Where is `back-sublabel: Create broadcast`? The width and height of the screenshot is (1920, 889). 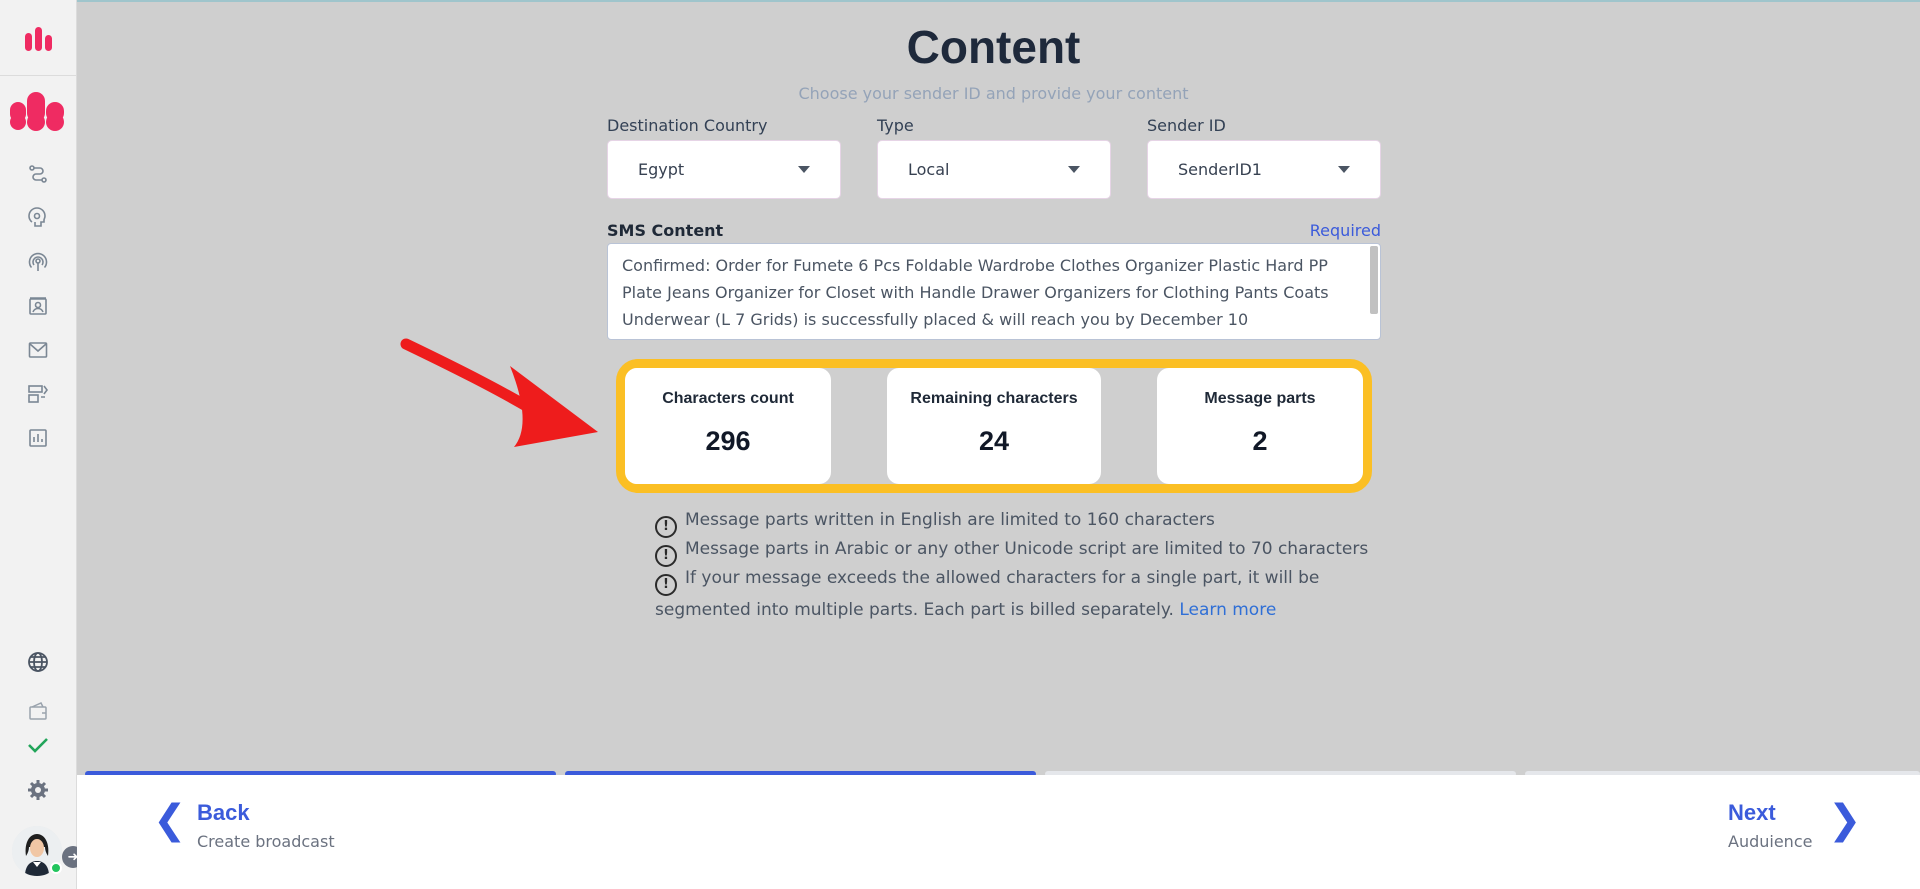
back-sublabel: Create broadcast is located at coordinates (266, 841).